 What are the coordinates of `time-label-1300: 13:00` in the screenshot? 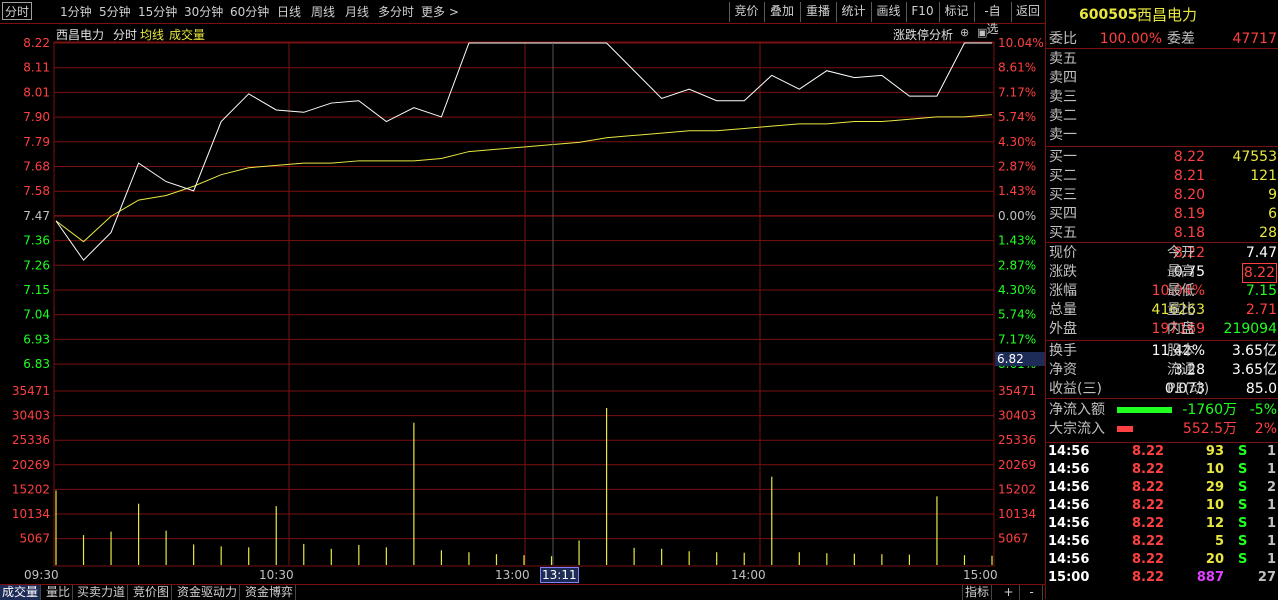 It's located at (512, 575).